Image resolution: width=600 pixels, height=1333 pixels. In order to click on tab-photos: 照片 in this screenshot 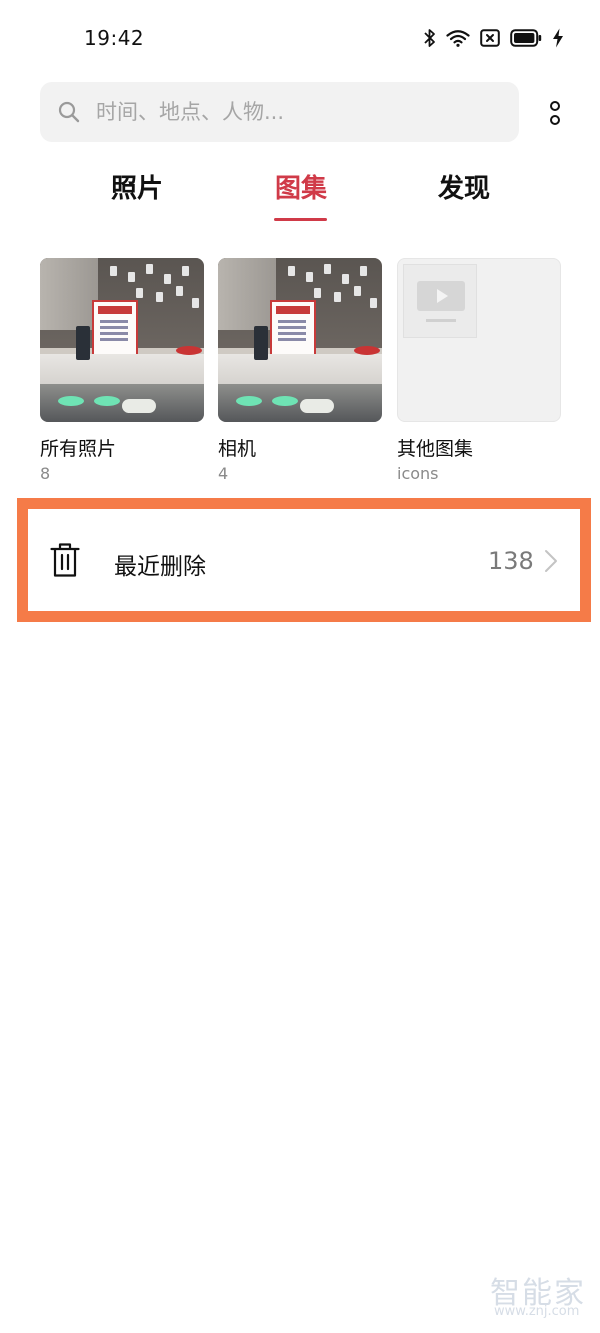, I will do `click(137, 186)`.